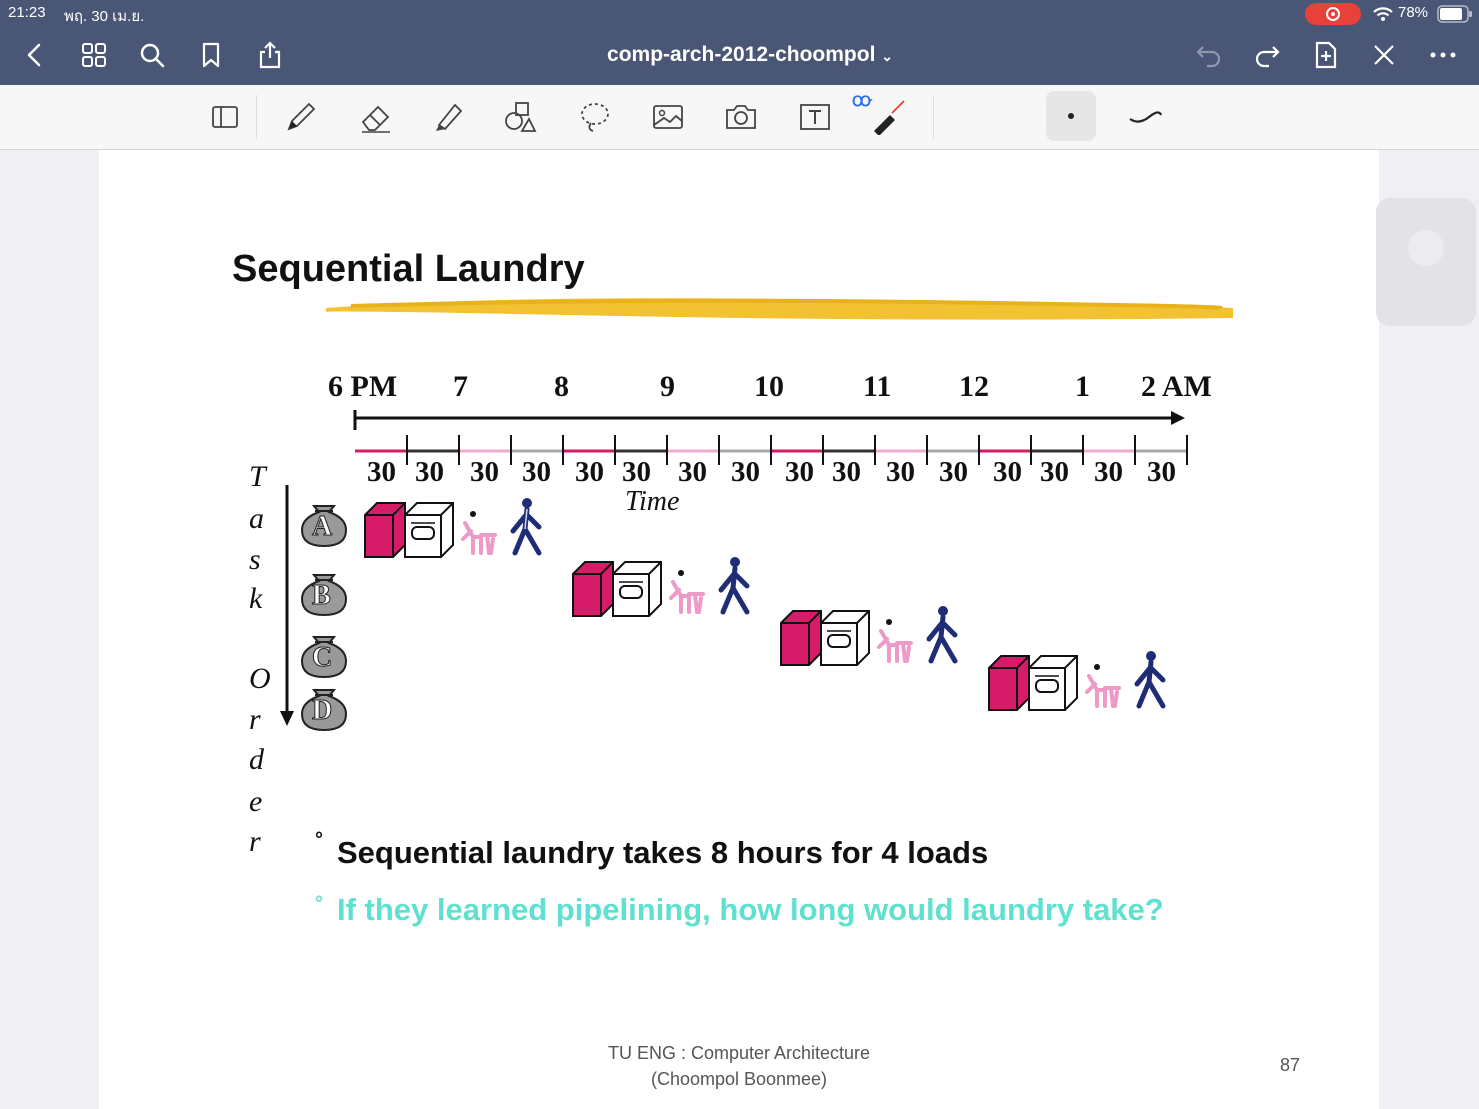 This screenshot has width=1479, height=1109. Describe the element at coordinates (1413, 12) in the screenshot. I see `battery-percent: 78%` at that location.